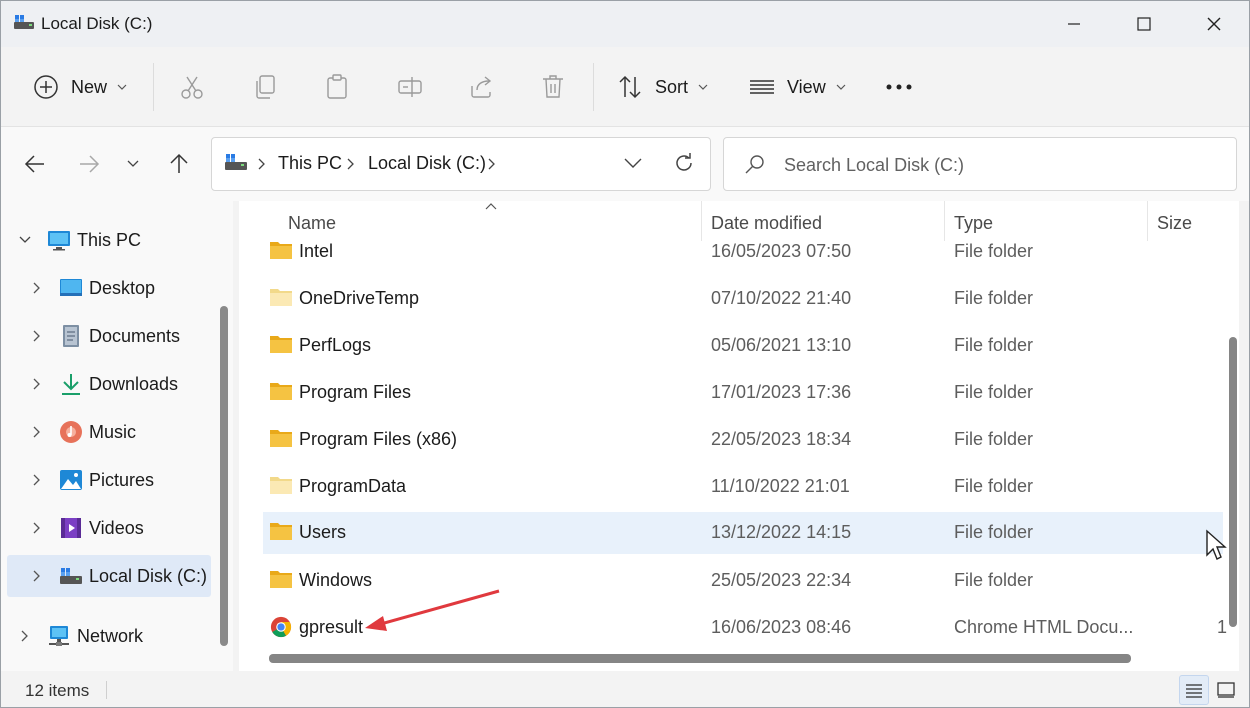 Image resolution: width=1250 pixels, height=708 pixels. Describe the element at coordinates (1144, 24) in the screenshot. I see `maximize-button` at that location.